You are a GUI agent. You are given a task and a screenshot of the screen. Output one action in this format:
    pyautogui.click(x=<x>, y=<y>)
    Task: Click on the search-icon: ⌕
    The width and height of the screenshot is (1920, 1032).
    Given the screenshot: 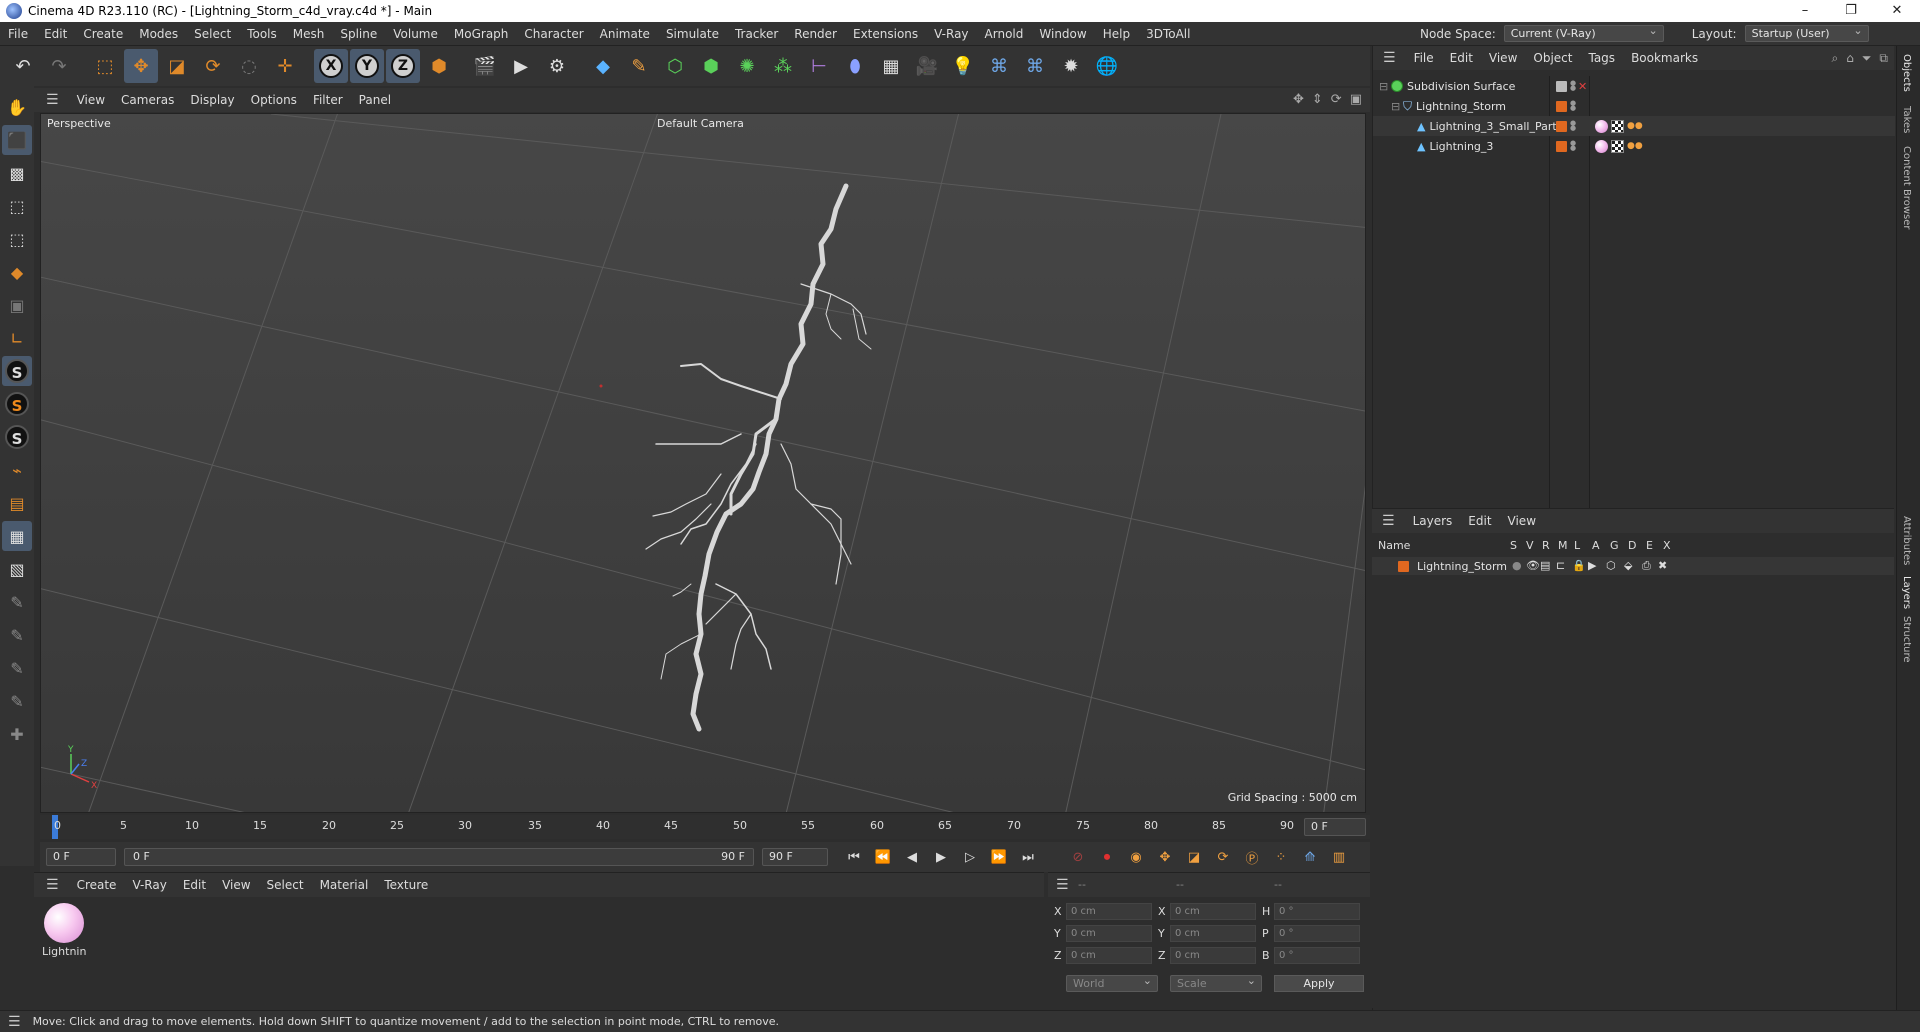 What is the action you would take?
    pyautogui.click(x=1834, y=58)
    